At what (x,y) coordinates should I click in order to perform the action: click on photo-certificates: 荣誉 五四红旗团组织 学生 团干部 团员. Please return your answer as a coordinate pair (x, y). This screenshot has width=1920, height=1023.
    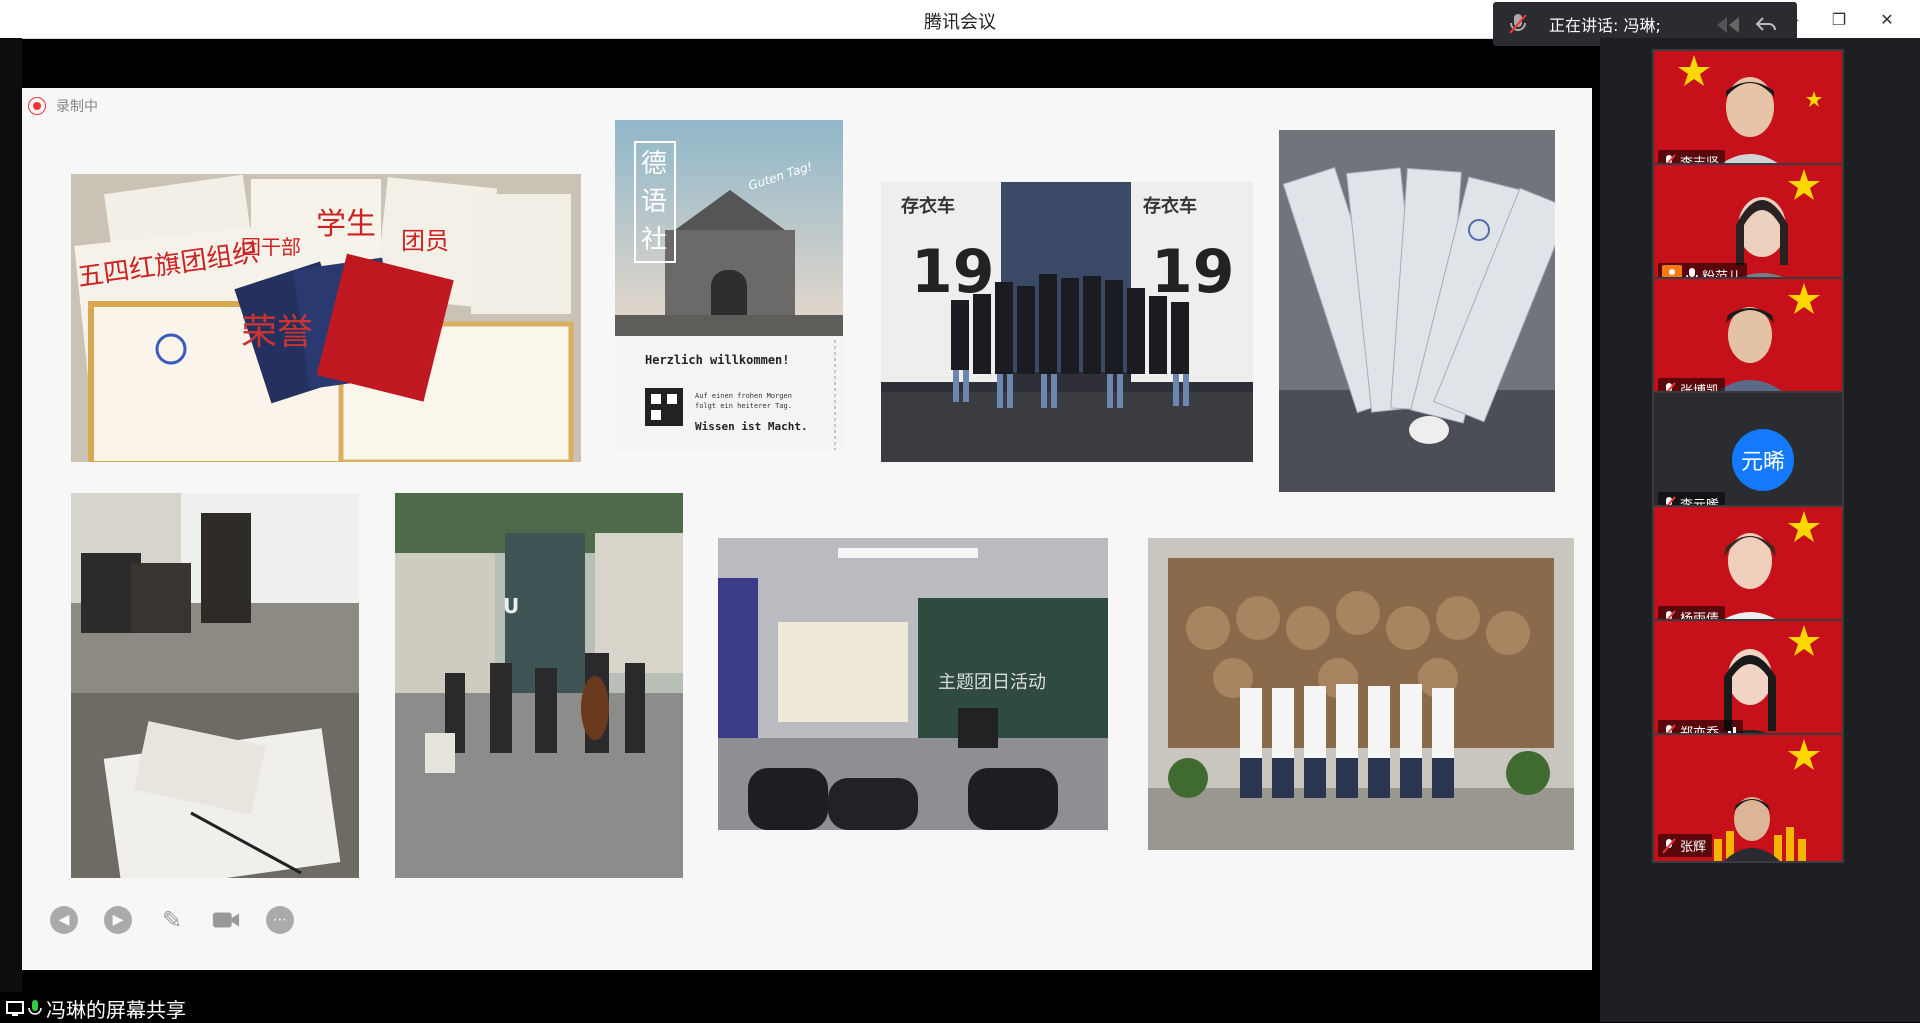
    Looking at the image, I should click on (326, 318).